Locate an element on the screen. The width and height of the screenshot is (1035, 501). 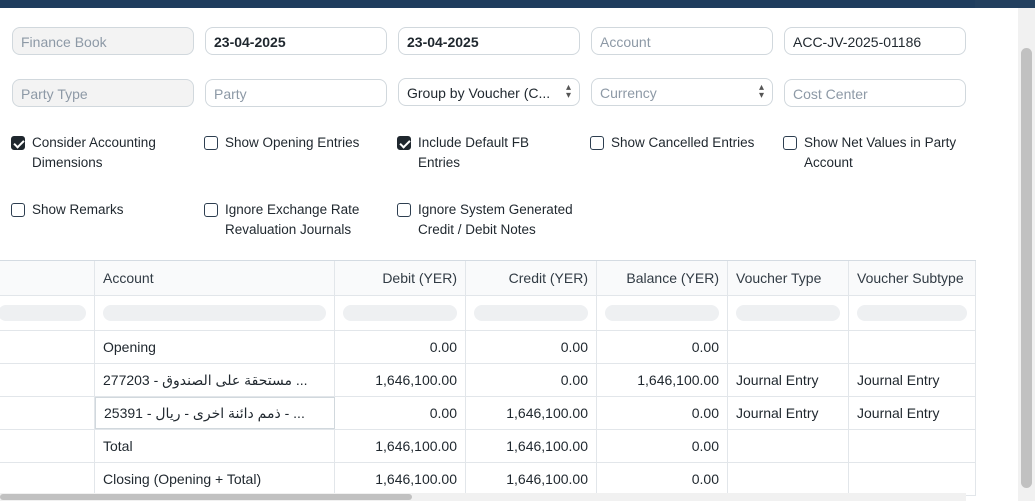
column-header-voucher-type: Voucher Type is located at coordinates (788, 278).